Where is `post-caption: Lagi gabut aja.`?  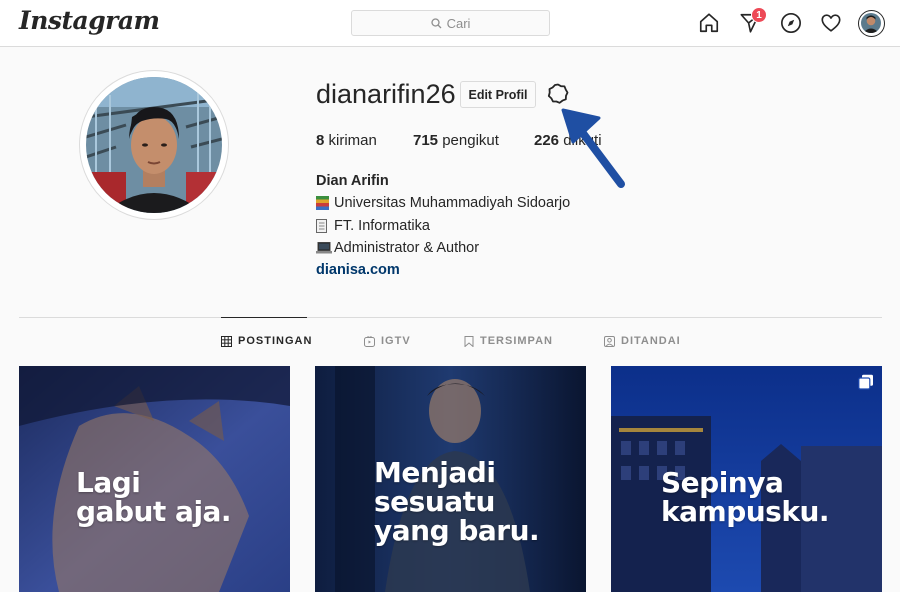
post-caption: Lagi gabut aja. is located at coordinates (154, 497).